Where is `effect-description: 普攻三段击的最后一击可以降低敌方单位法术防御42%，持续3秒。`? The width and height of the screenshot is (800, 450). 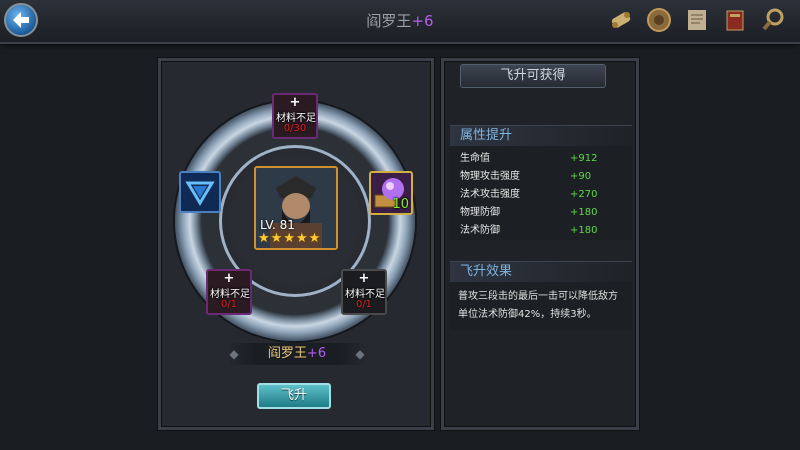 effect-description: 普攻三段击的最后一击可以降低敌方单位法术防御42%，持续3秒。 is located at coordinates (541, 306).